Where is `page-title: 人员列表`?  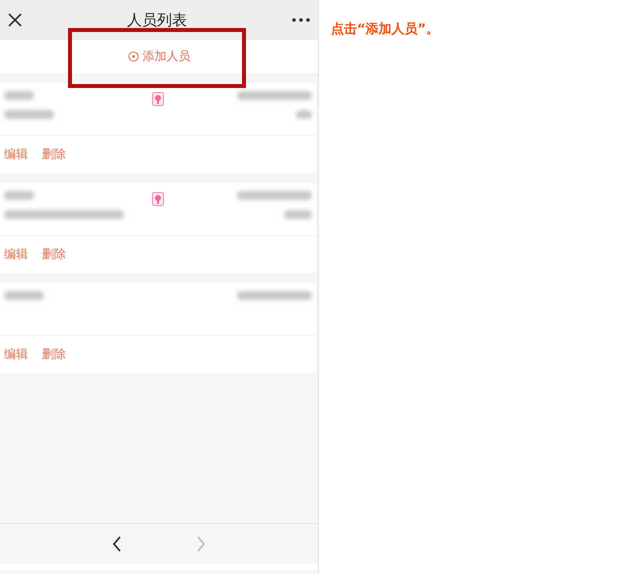 page-title: 人员列表 is located at coordinates (157, 20).